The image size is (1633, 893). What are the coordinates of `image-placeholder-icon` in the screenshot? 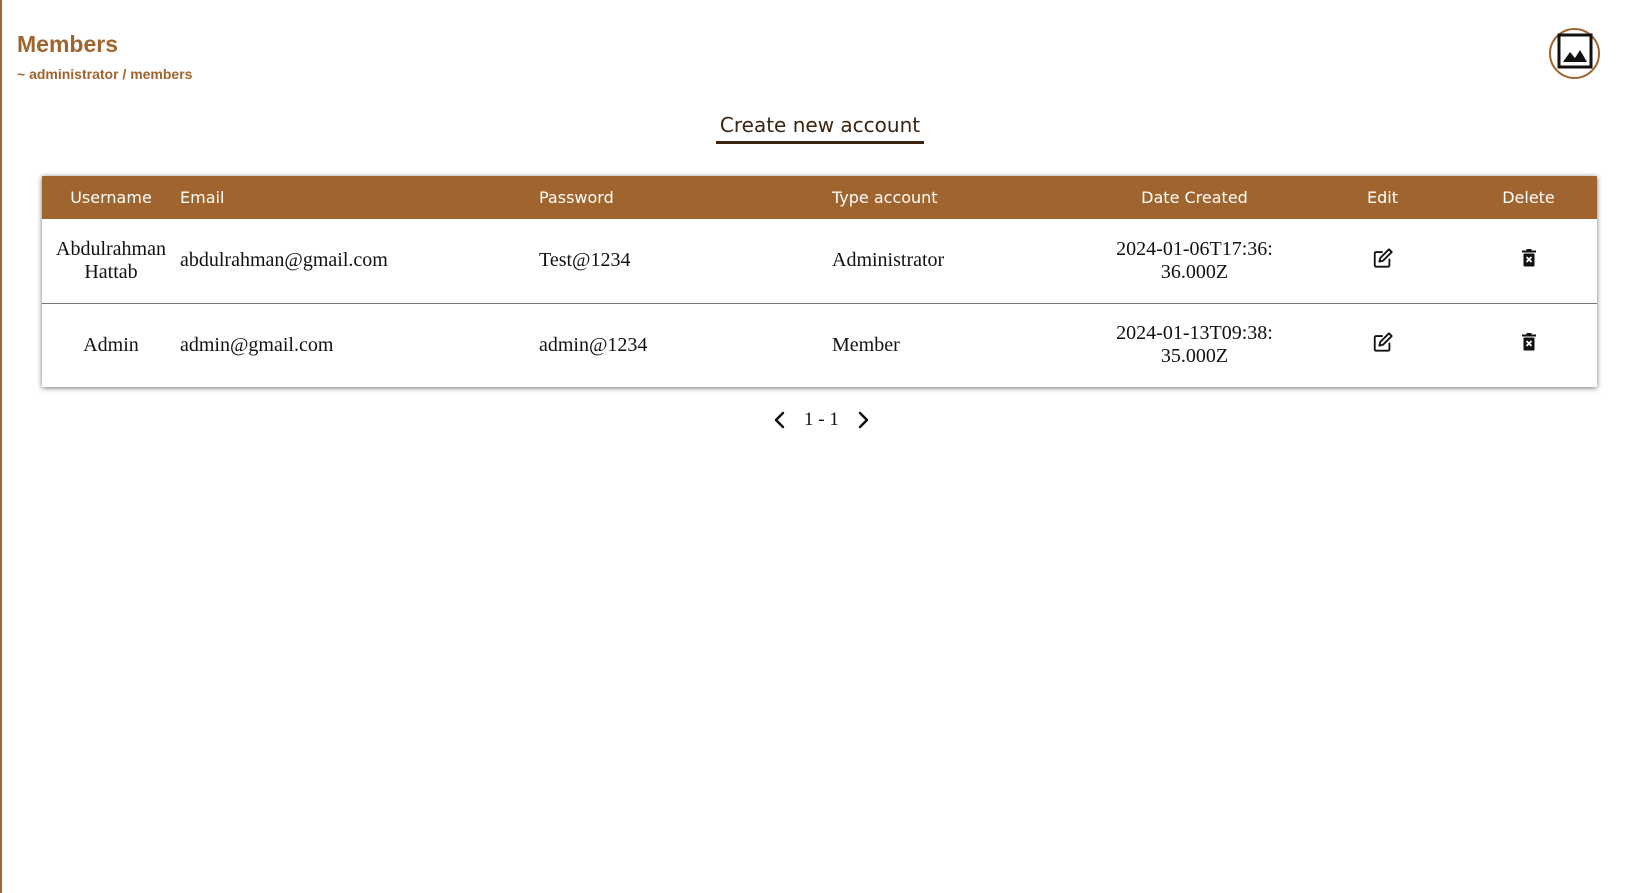 It's located at (1575, 53).